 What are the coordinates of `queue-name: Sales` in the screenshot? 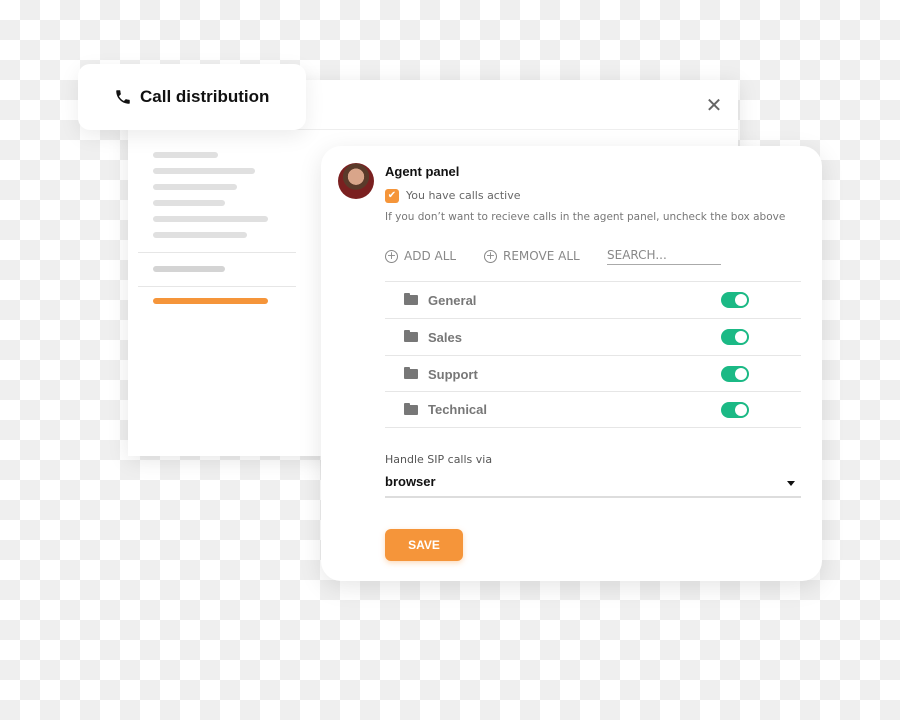 It's located at (445, 337).